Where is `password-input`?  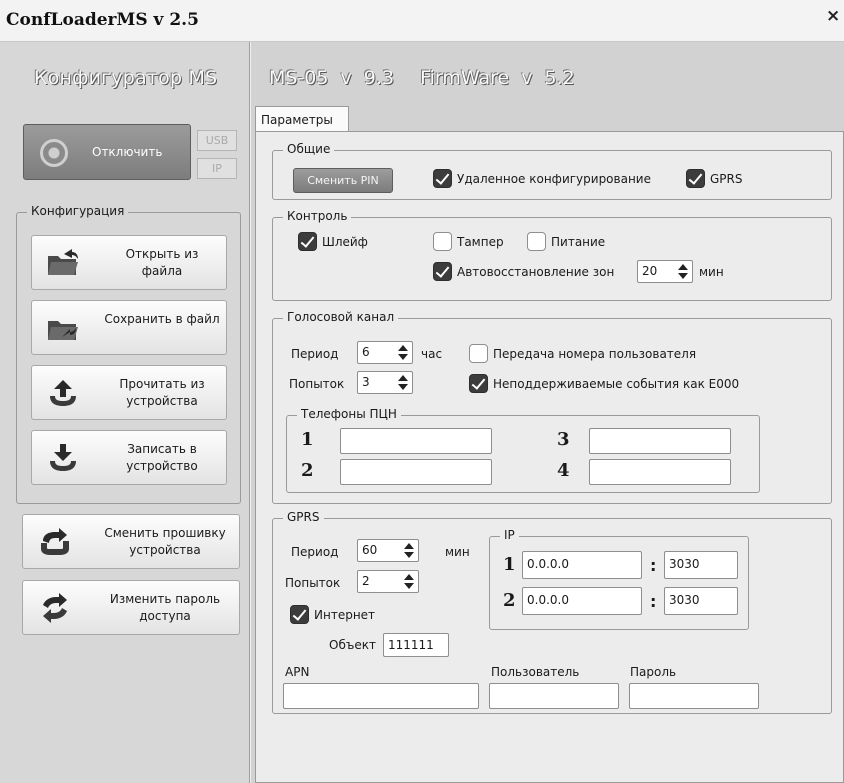
password-input is located at coordinates (694, 696).